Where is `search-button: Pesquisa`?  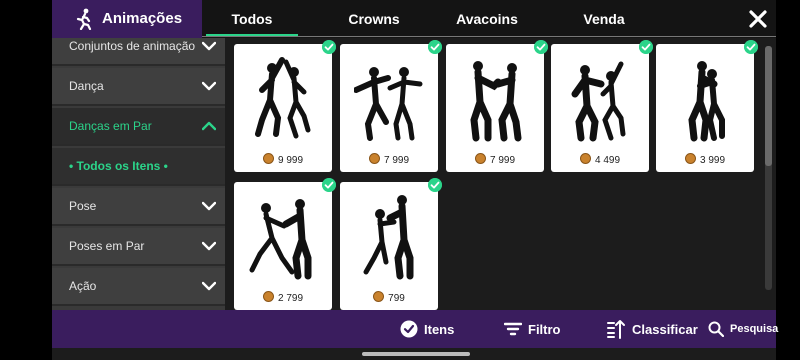 search-button: Pesquisa is located at coordinates (743, 329).